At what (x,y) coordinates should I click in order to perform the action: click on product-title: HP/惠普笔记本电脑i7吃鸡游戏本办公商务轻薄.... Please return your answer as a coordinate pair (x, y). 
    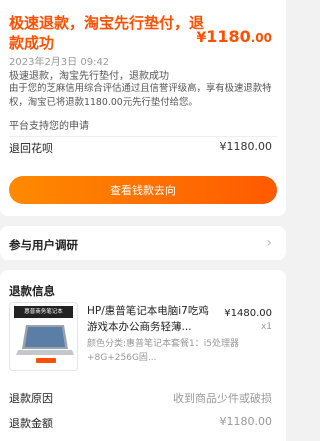
    Looking at the image, I should click on (151, 319).